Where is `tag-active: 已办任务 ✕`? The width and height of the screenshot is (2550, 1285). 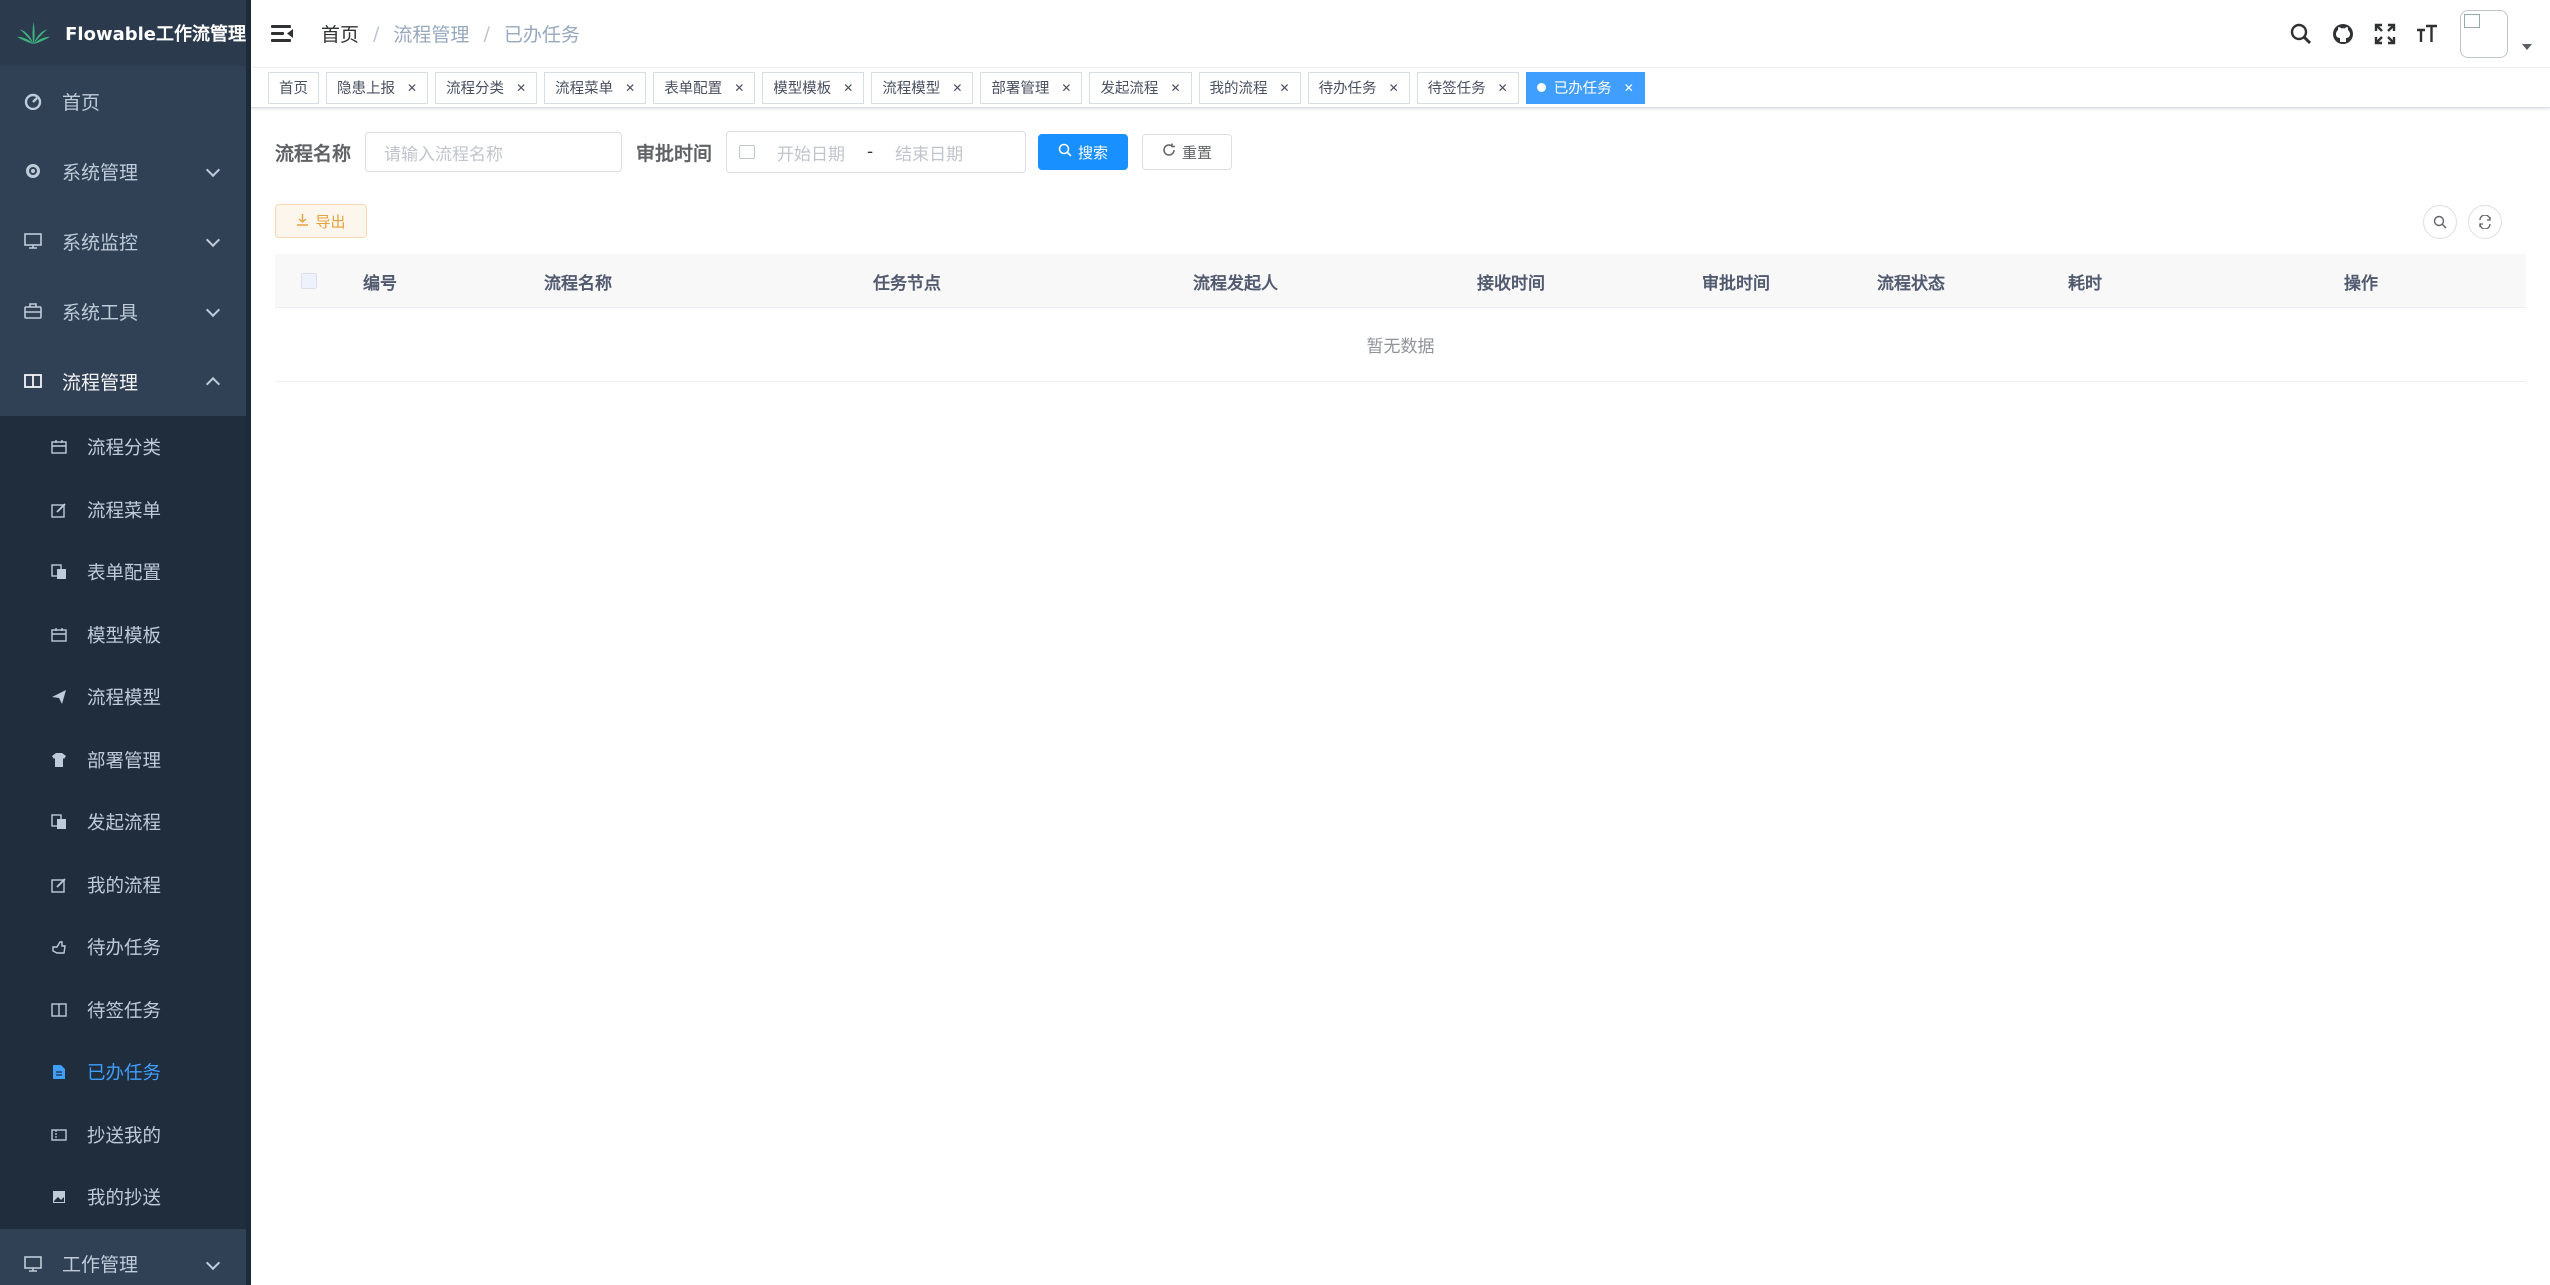 tag-active: 已办任务 ✕ is located at coordinates (1585, 87).